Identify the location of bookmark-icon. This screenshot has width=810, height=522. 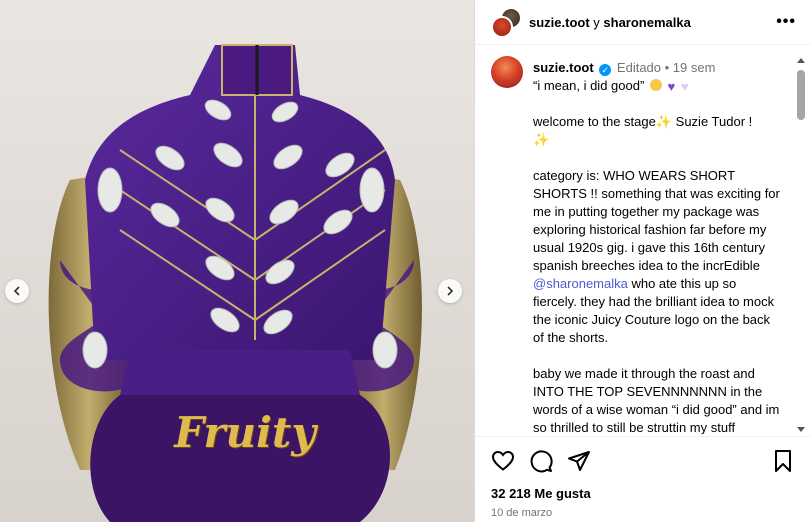
(783, 461).